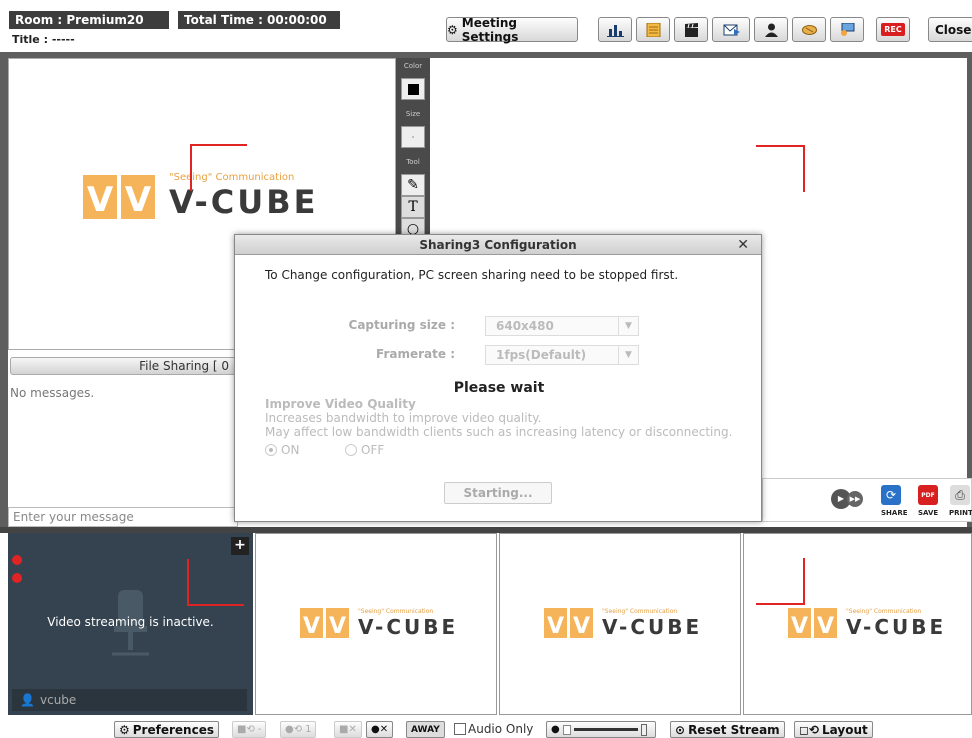 The height and width of the screenshot is (738, 972). I want to click on radio-off-label: OFF, so click(373, 450).